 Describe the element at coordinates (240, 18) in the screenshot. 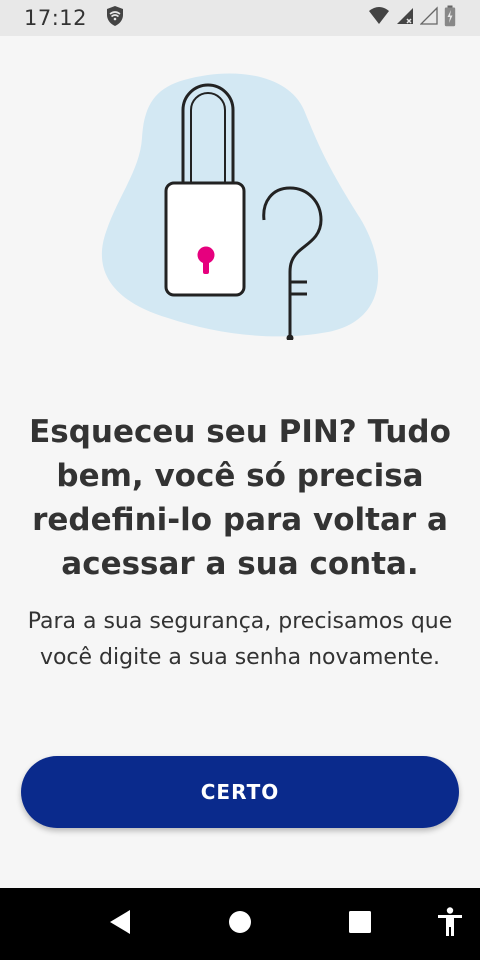

I see `status-bar: 17:12` at that location.